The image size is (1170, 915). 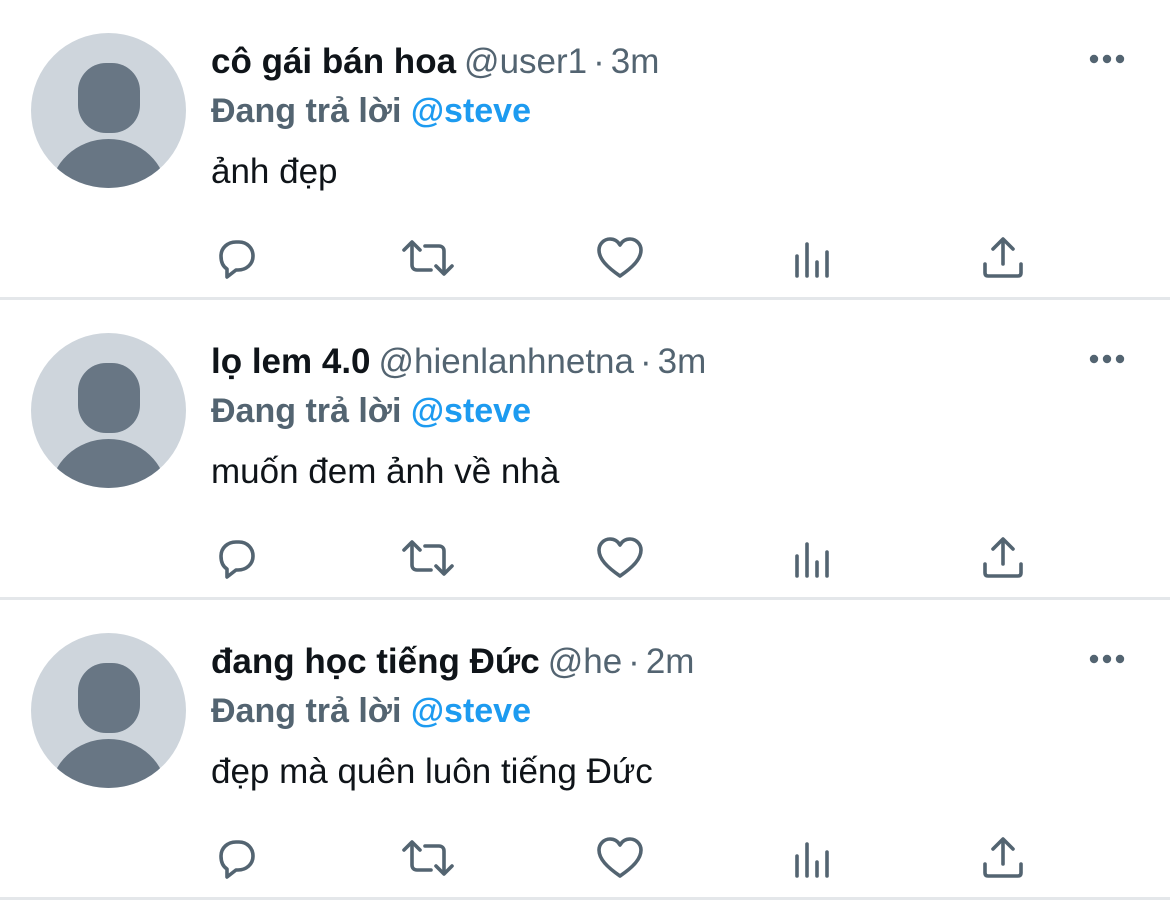 What do you see at coordinates (375, 661) in the screenshot?
I see `display-name: đang học tiếng Đức` at bounding box center [375, 661].